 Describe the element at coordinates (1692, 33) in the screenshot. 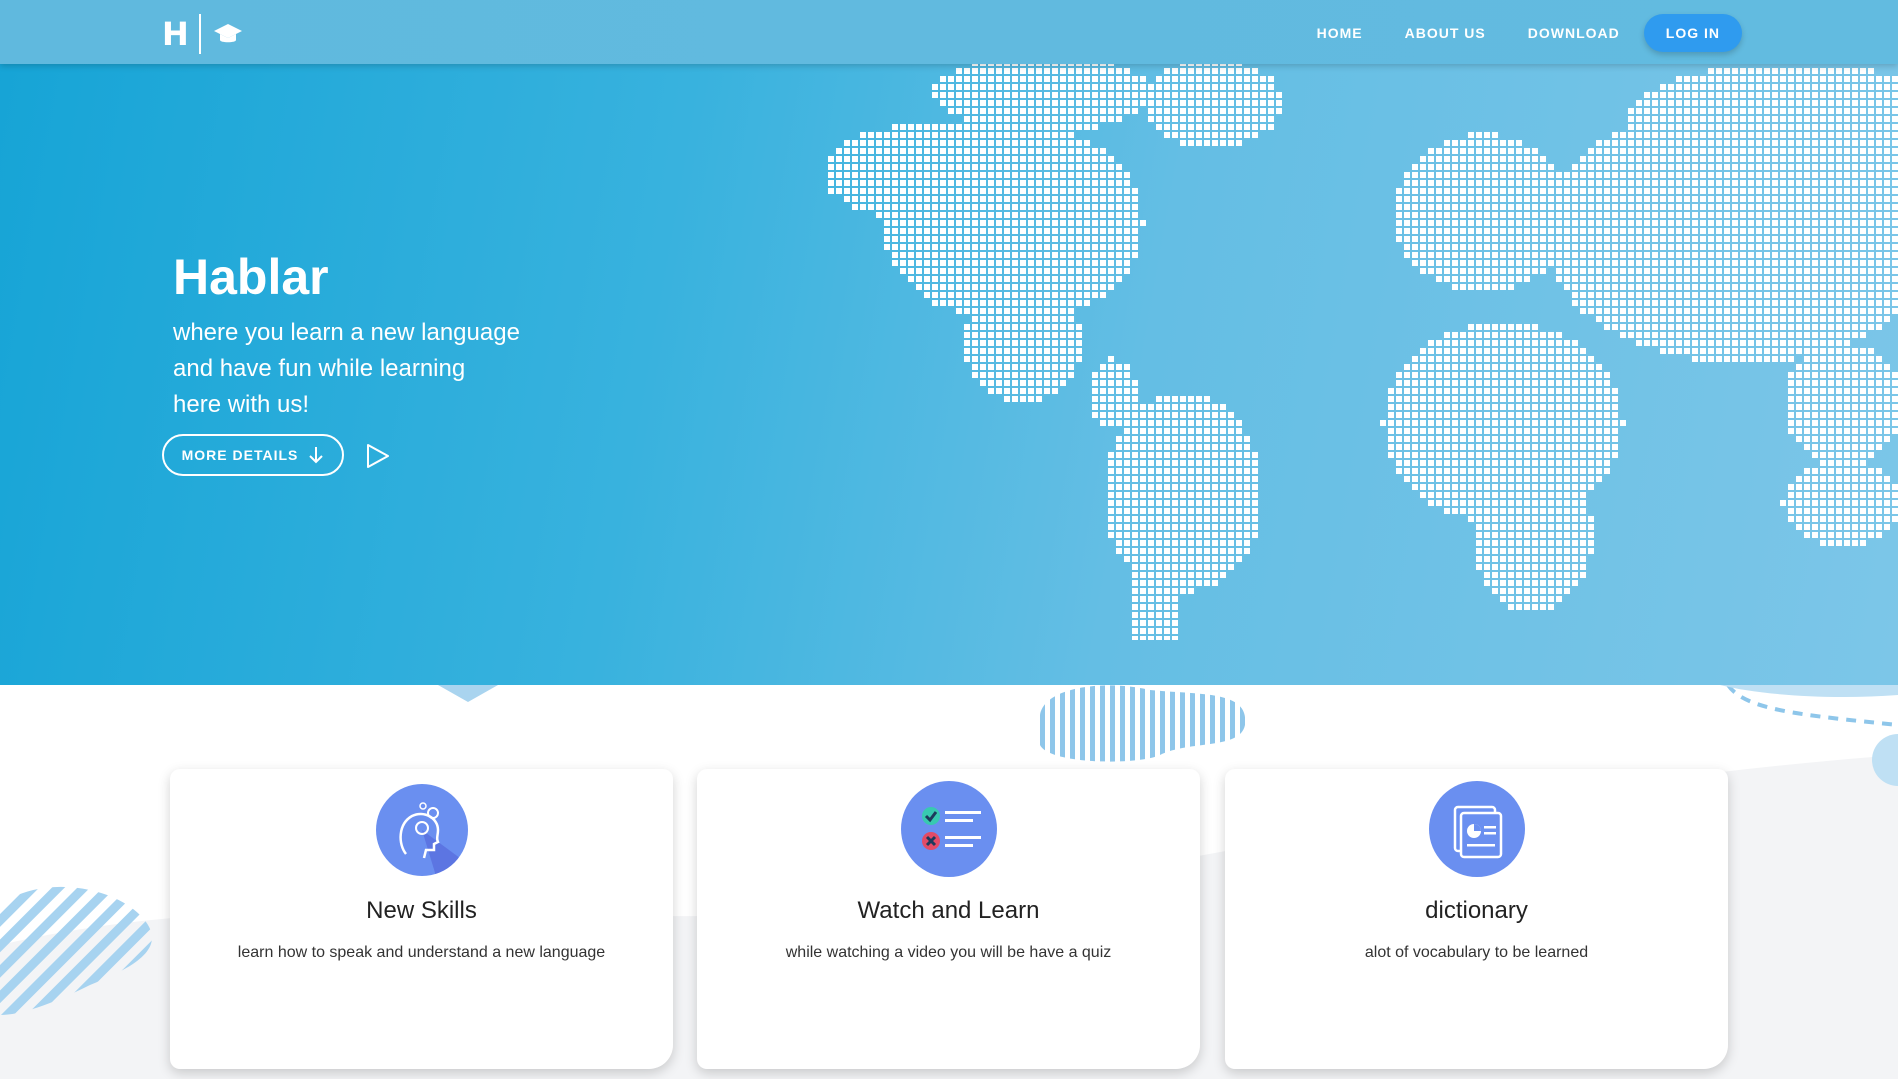

I see `login-button: LOG IN` at that location.